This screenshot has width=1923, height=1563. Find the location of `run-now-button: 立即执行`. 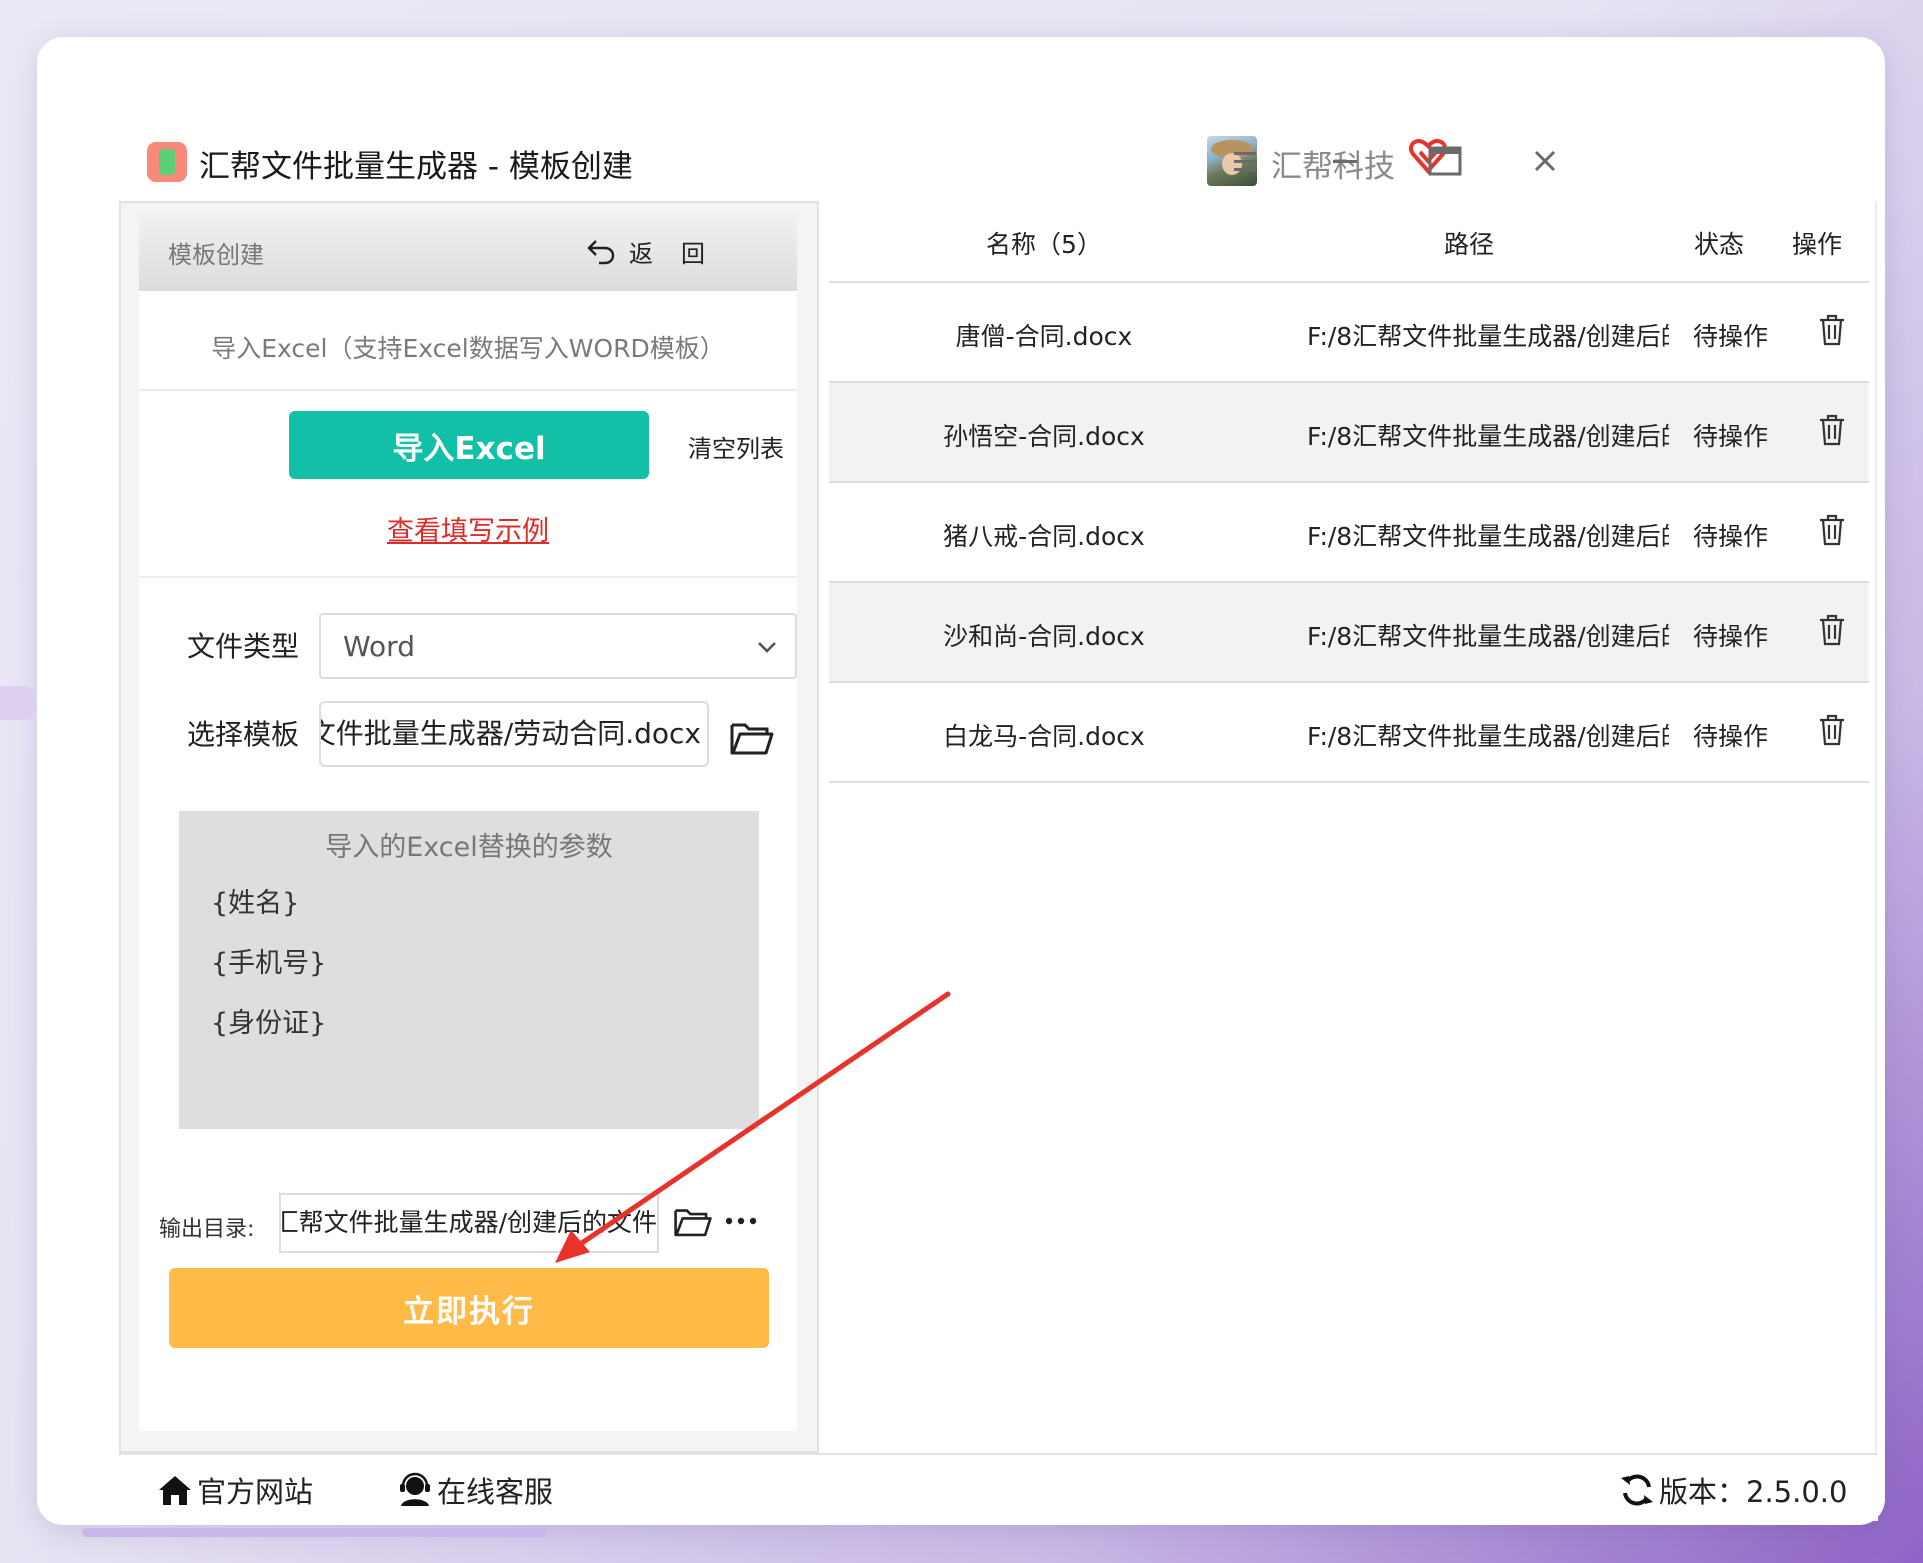

run-now-button: 立即执行 is located at coordinates (469, 1308).